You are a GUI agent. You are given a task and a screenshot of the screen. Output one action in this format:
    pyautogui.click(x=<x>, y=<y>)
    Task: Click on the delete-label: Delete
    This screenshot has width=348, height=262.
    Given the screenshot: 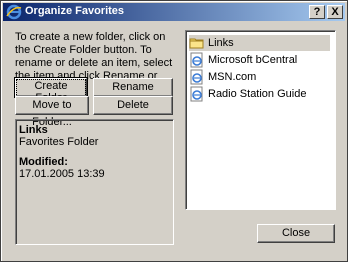 What is the action you would take?
    pyautogui.click(x=133, y=105)
    